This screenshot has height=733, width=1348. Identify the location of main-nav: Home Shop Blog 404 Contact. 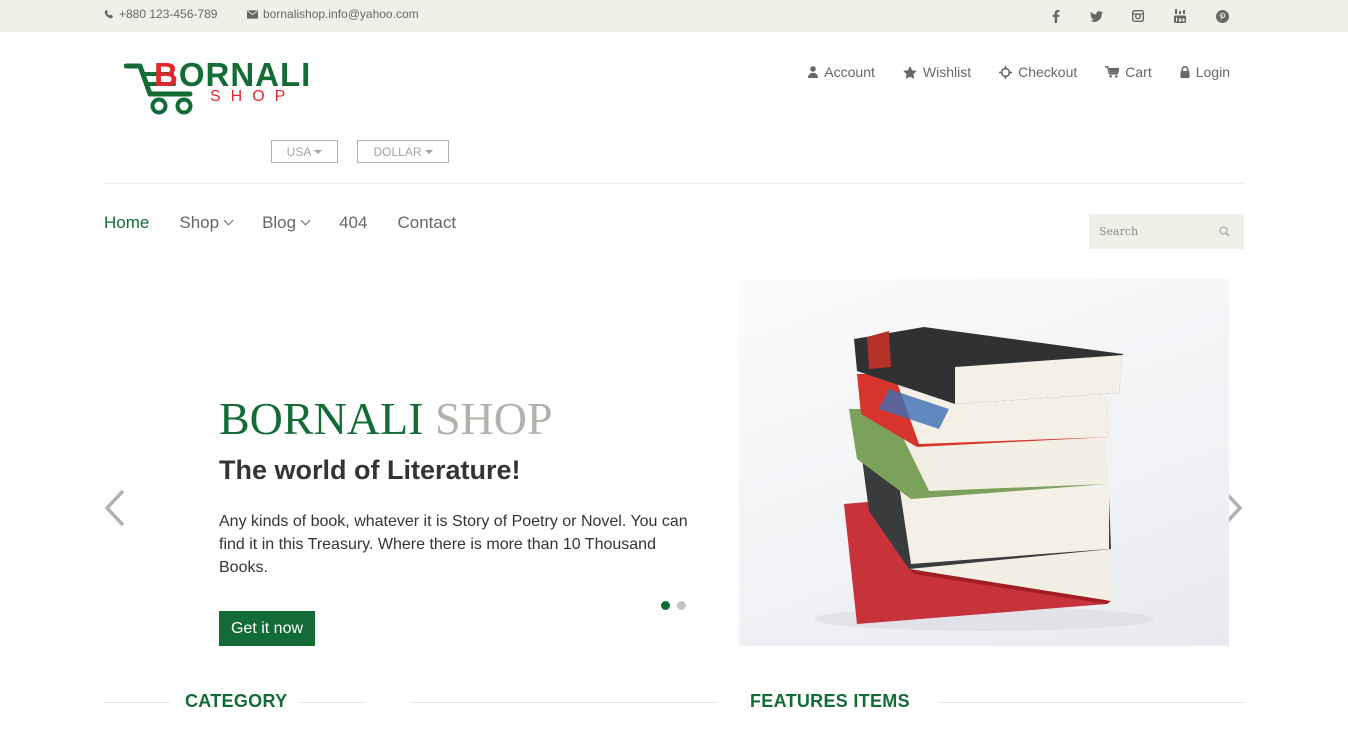
(295, 223).